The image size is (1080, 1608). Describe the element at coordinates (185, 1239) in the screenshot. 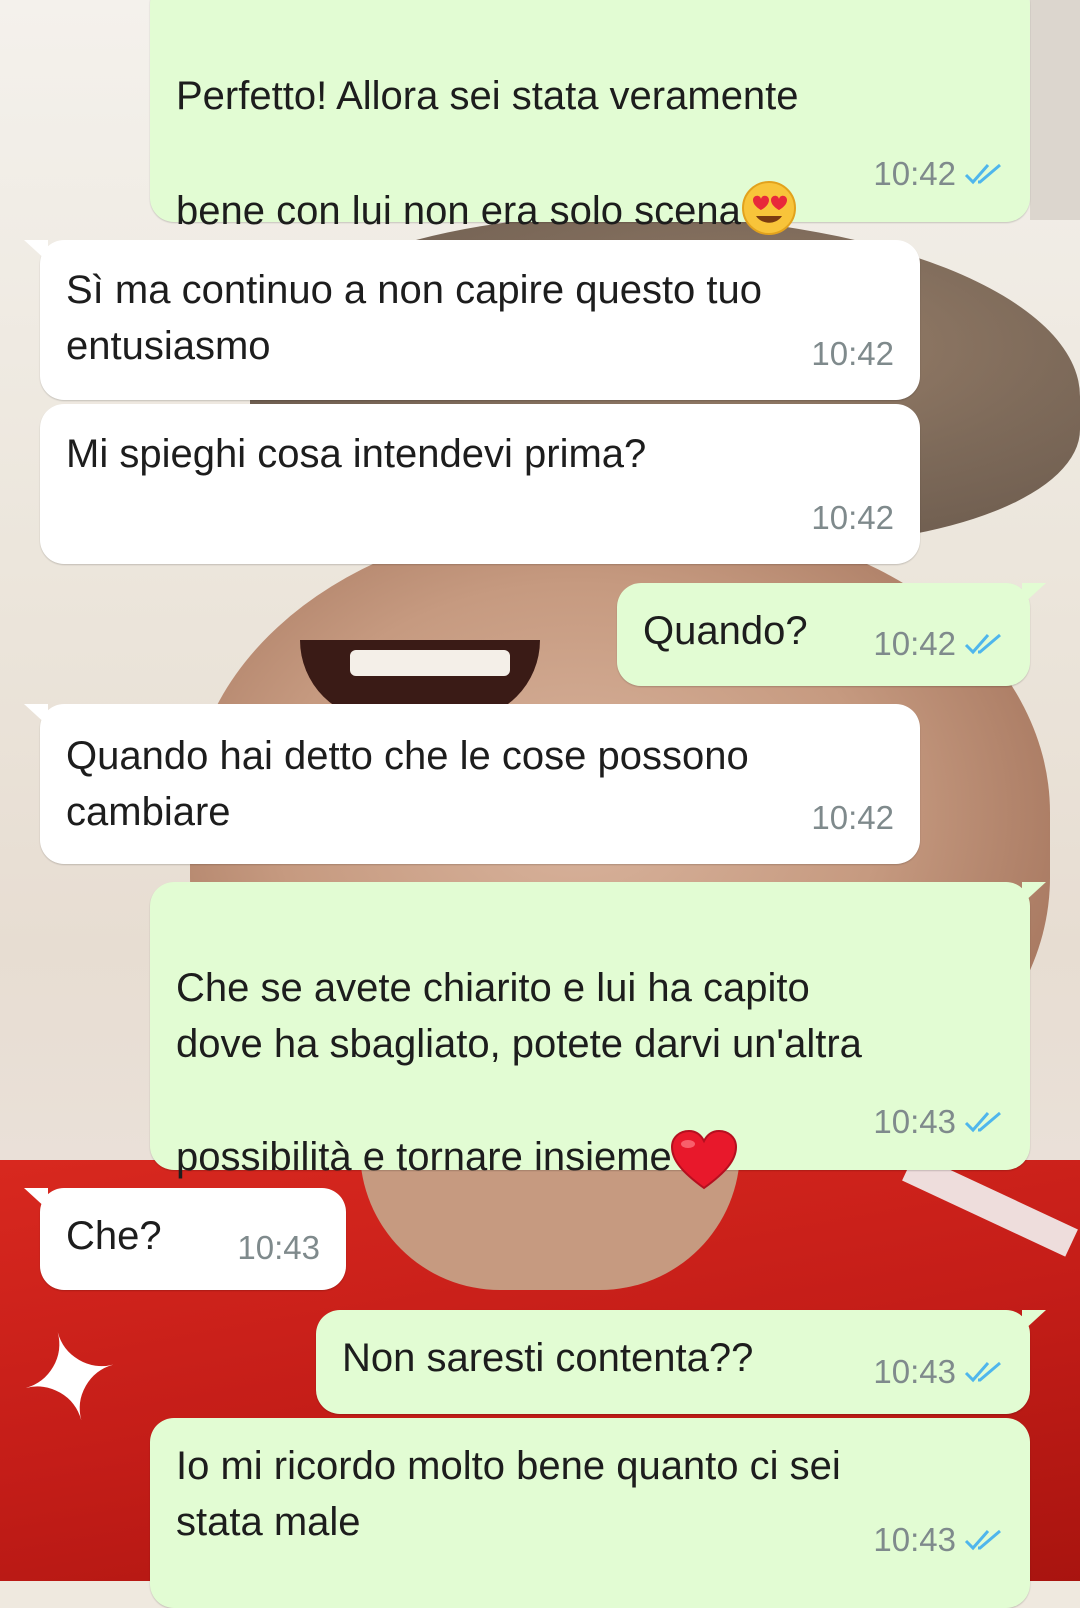

I see `message-bubble-incoming: Che? 10:43` at that location.